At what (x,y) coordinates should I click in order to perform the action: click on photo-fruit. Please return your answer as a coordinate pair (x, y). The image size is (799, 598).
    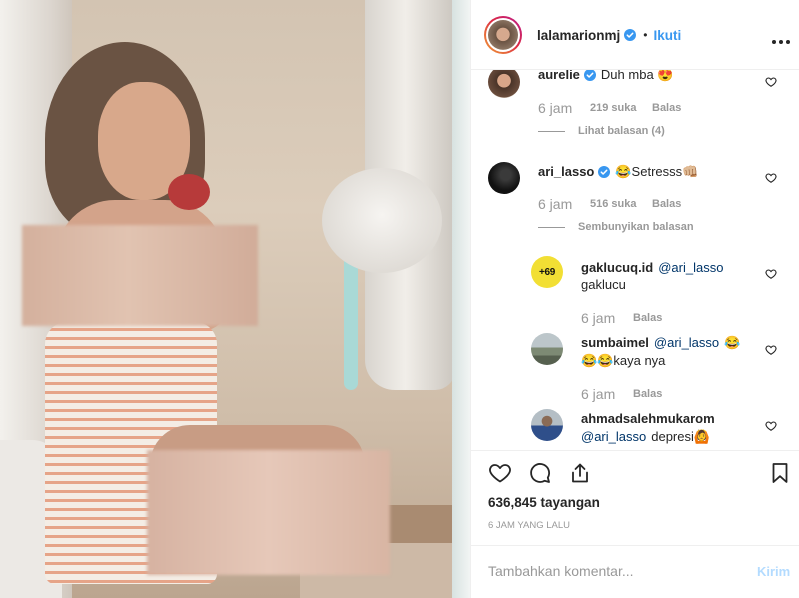
    Looking at the image, I should click on (189, 192).